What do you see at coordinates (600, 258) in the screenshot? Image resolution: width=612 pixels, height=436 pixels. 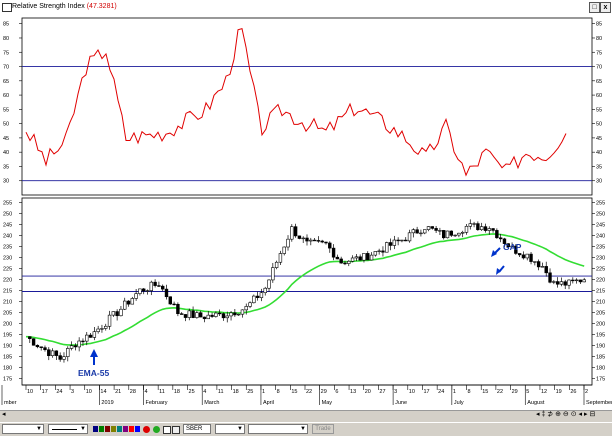 I see `price-y-tick-label-right: 230` at bounding box center [600, 258].